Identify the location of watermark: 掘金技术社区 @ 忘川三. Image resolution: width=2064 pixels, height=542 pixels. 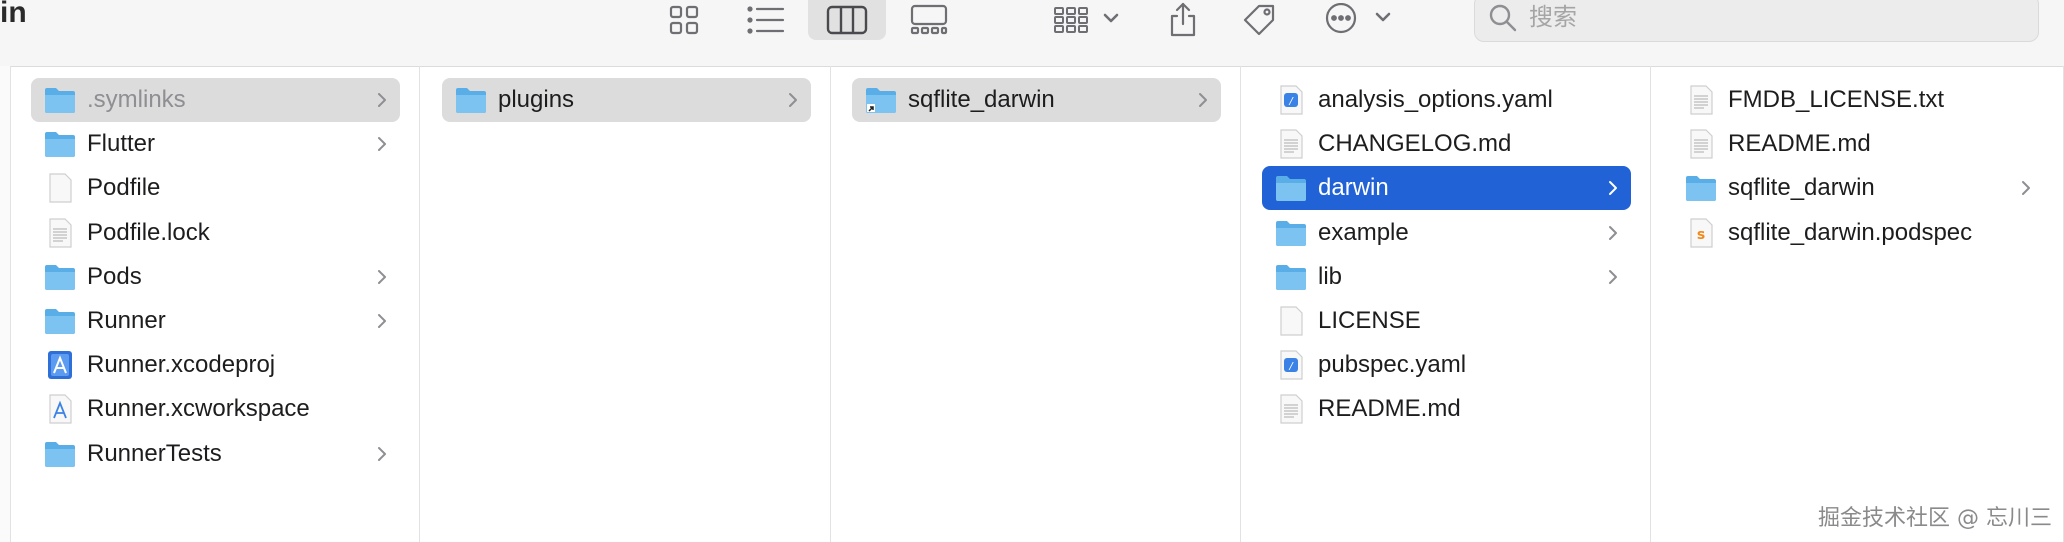
(1935, 518).